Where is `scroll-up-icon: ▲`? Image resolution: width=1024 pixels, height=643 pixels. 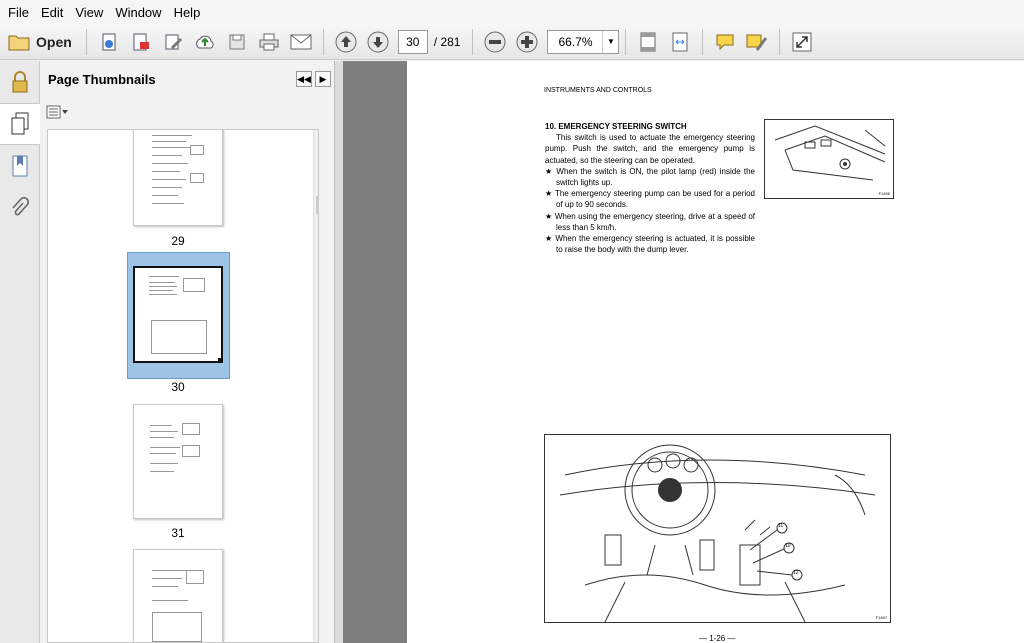
scroll-up-icon: ▲ is located at coordinates (317, 137).